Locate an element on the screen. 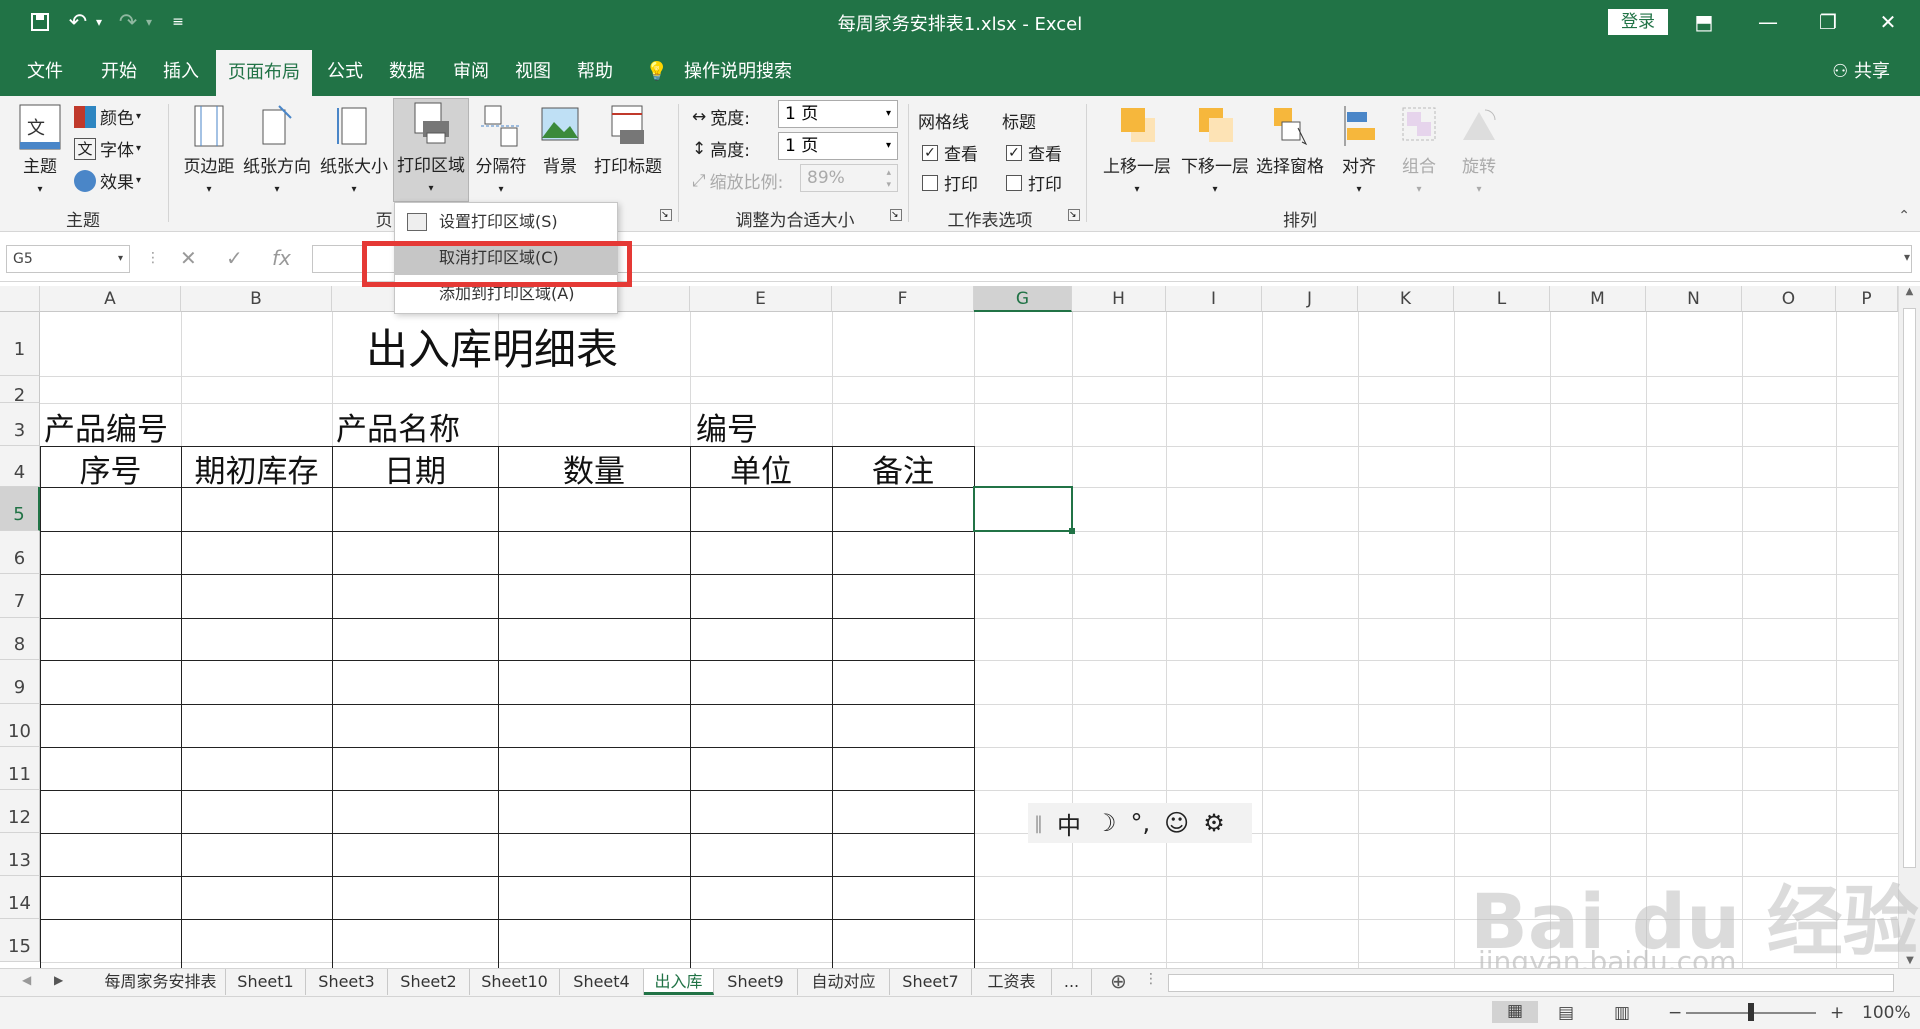 The width and height of the screenshot is (1920, 1029). effects-button: 效果 ▾ is located at coordinates (107, 180).